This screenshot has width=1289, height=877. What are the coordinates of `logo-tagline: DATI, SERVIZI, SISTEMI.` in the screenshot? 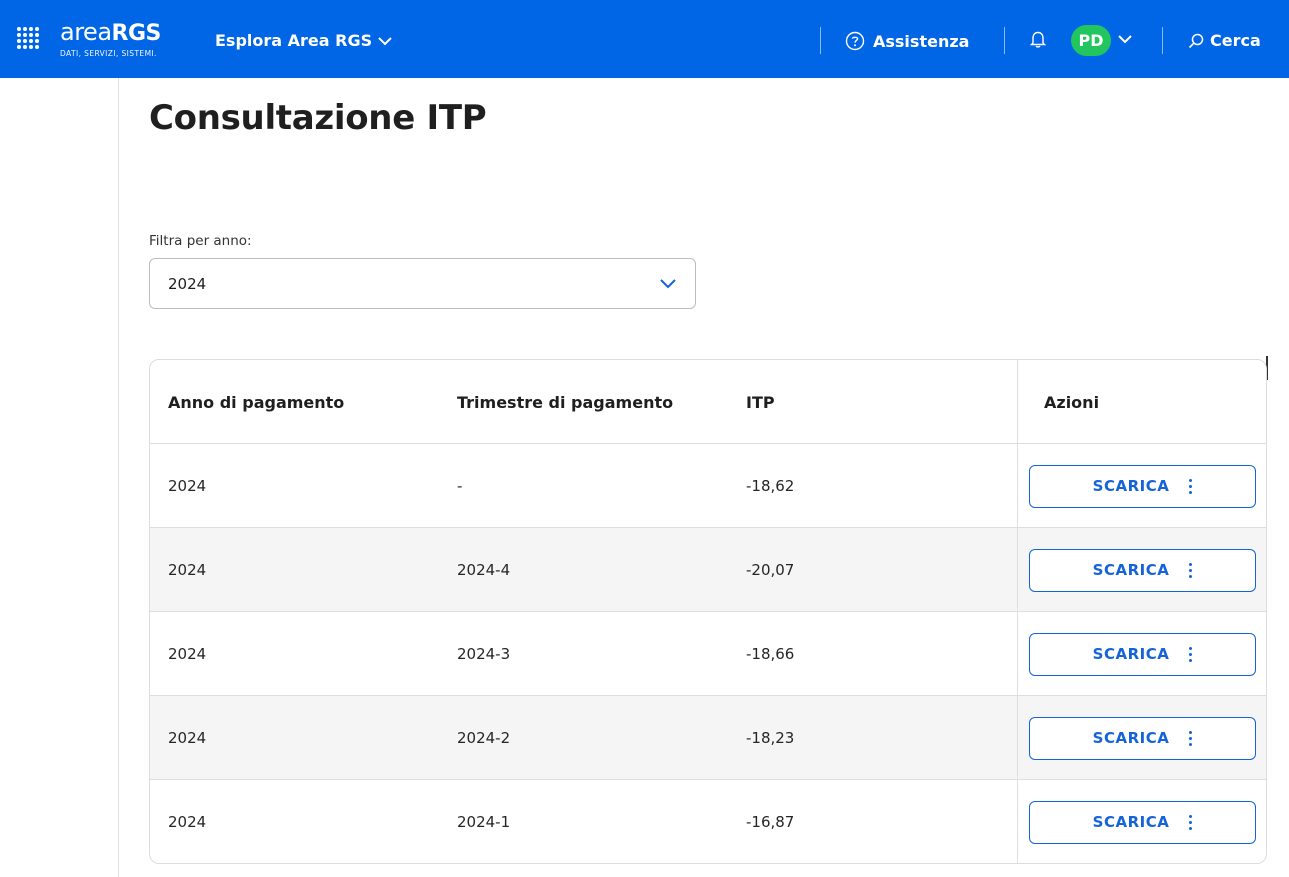 It's located at (108, 53).